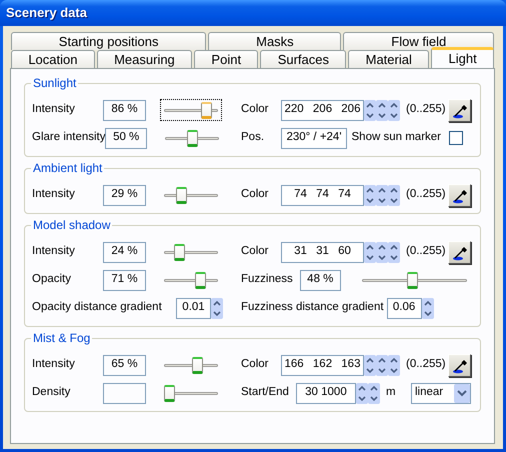  I want to click on field-label: Pos., so click(253, 138).